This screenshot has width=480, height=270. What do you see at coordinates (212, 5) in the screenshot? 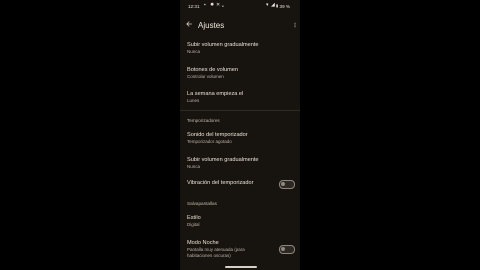
I see `settings-icon: ✸` at bounding box center [212, 5].